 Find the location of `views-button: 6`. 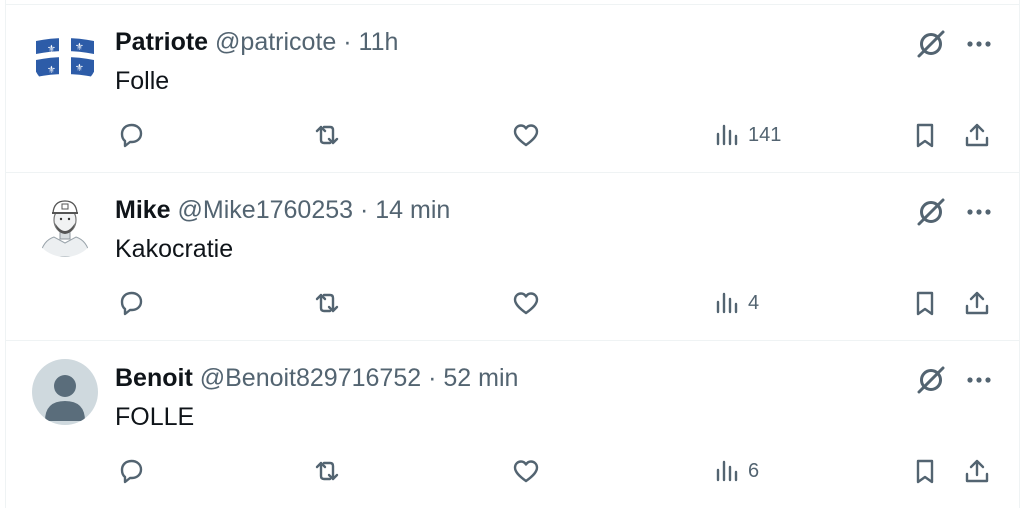

views-button: 6 is located at coordinates (735, 471).